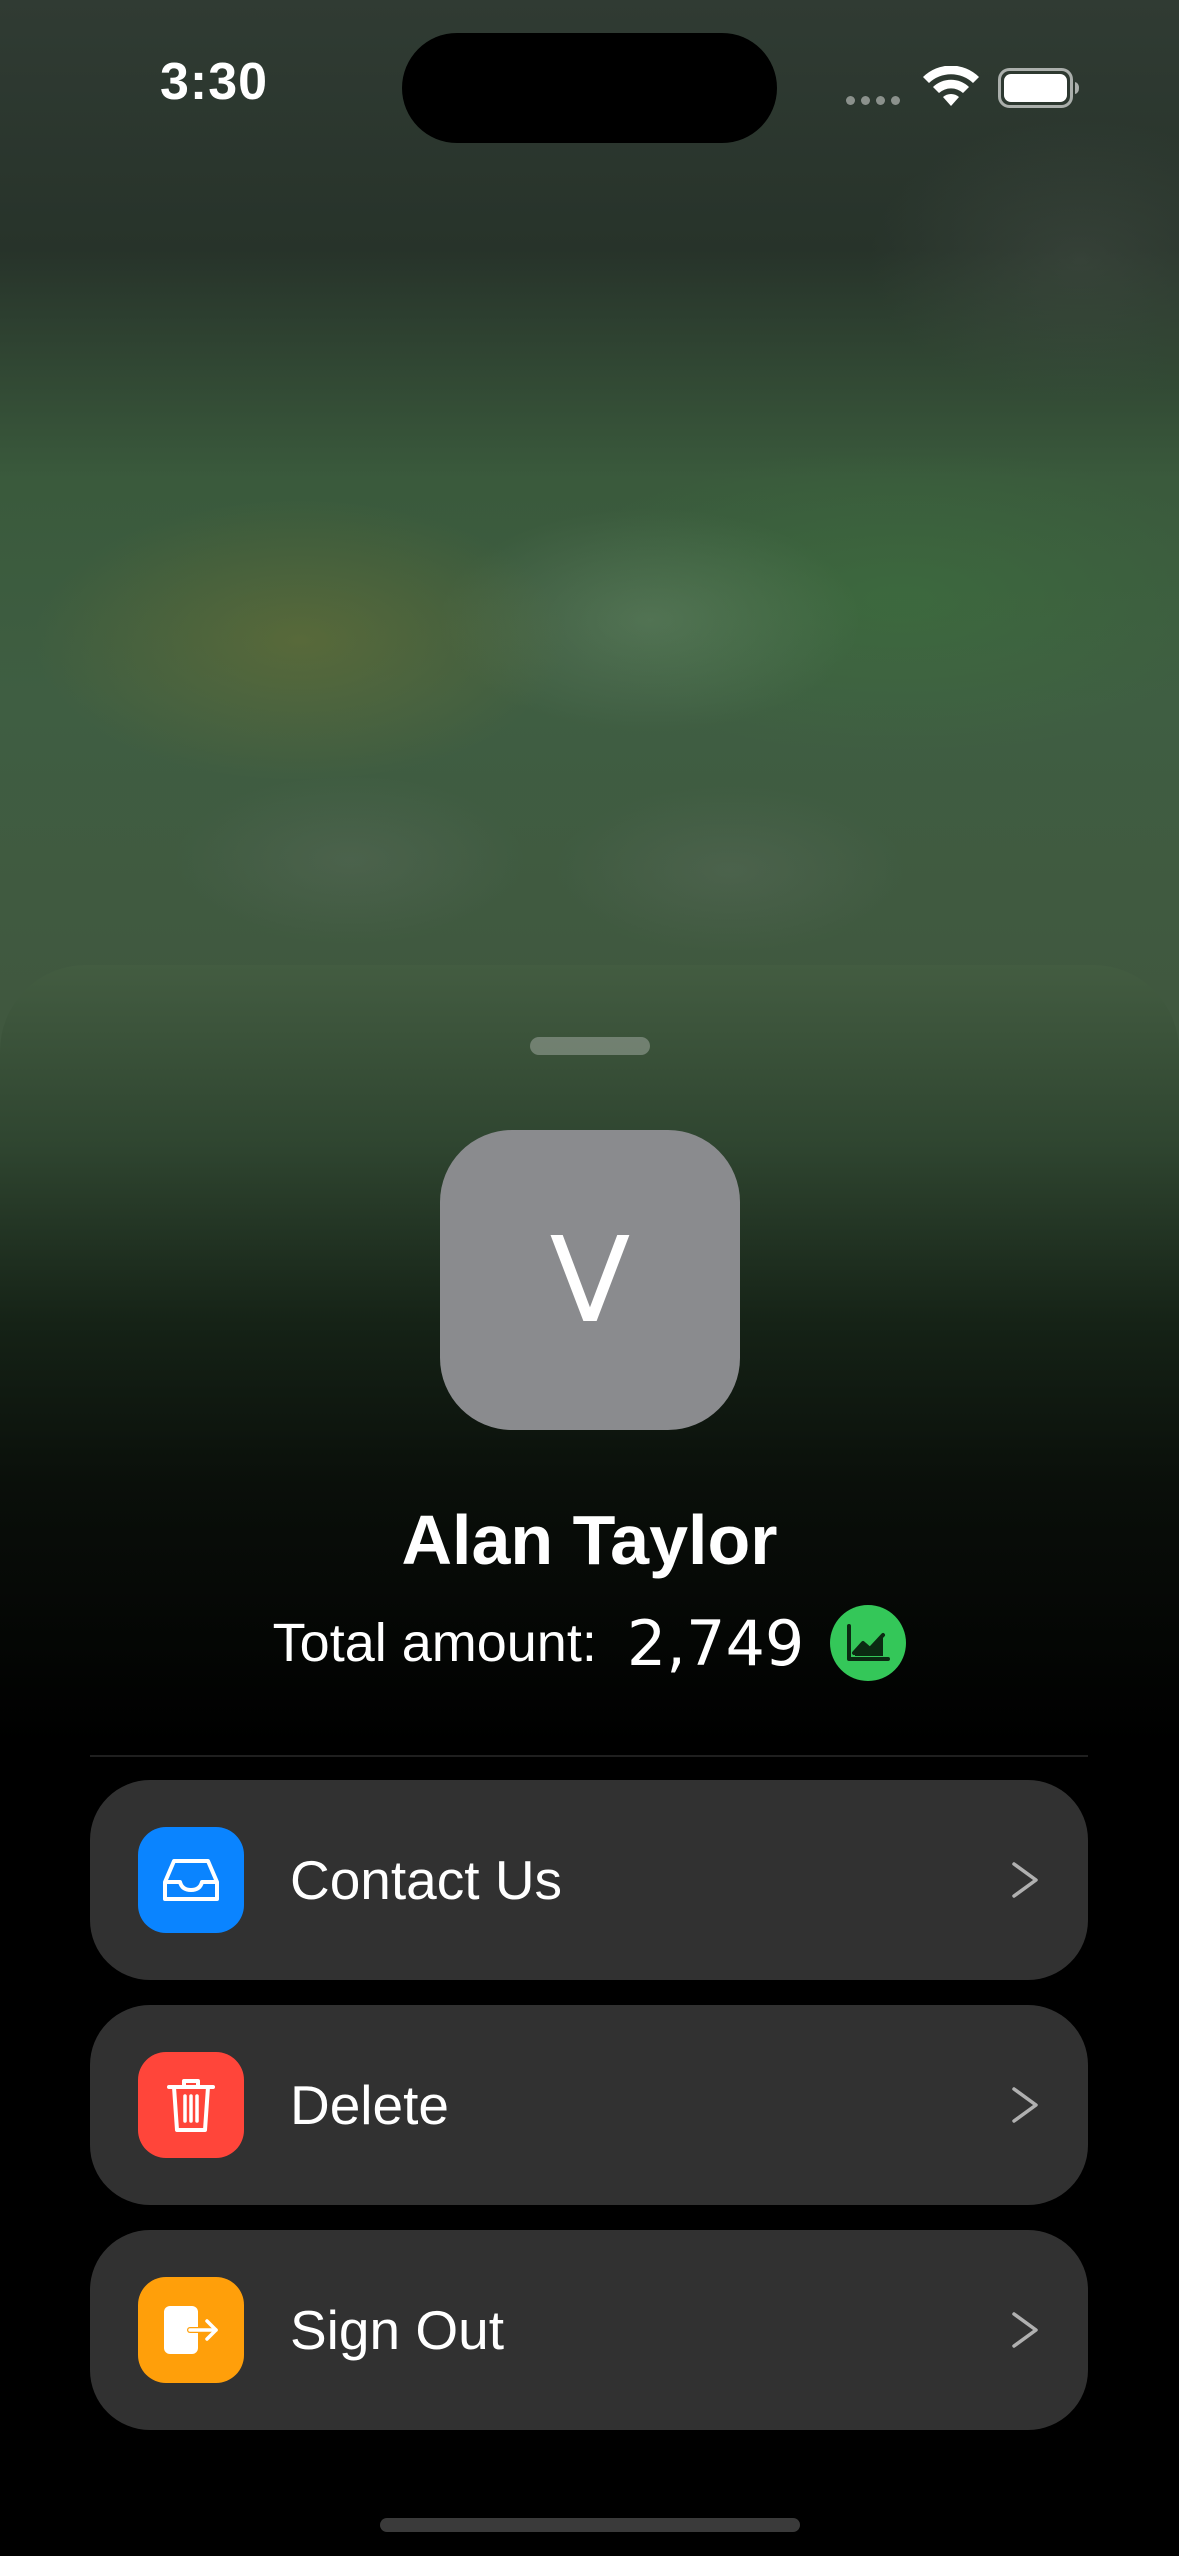 The height and width of the screenshot is (2556, 1179). I want to click on avatar-initial: V, so click(590, 1280).